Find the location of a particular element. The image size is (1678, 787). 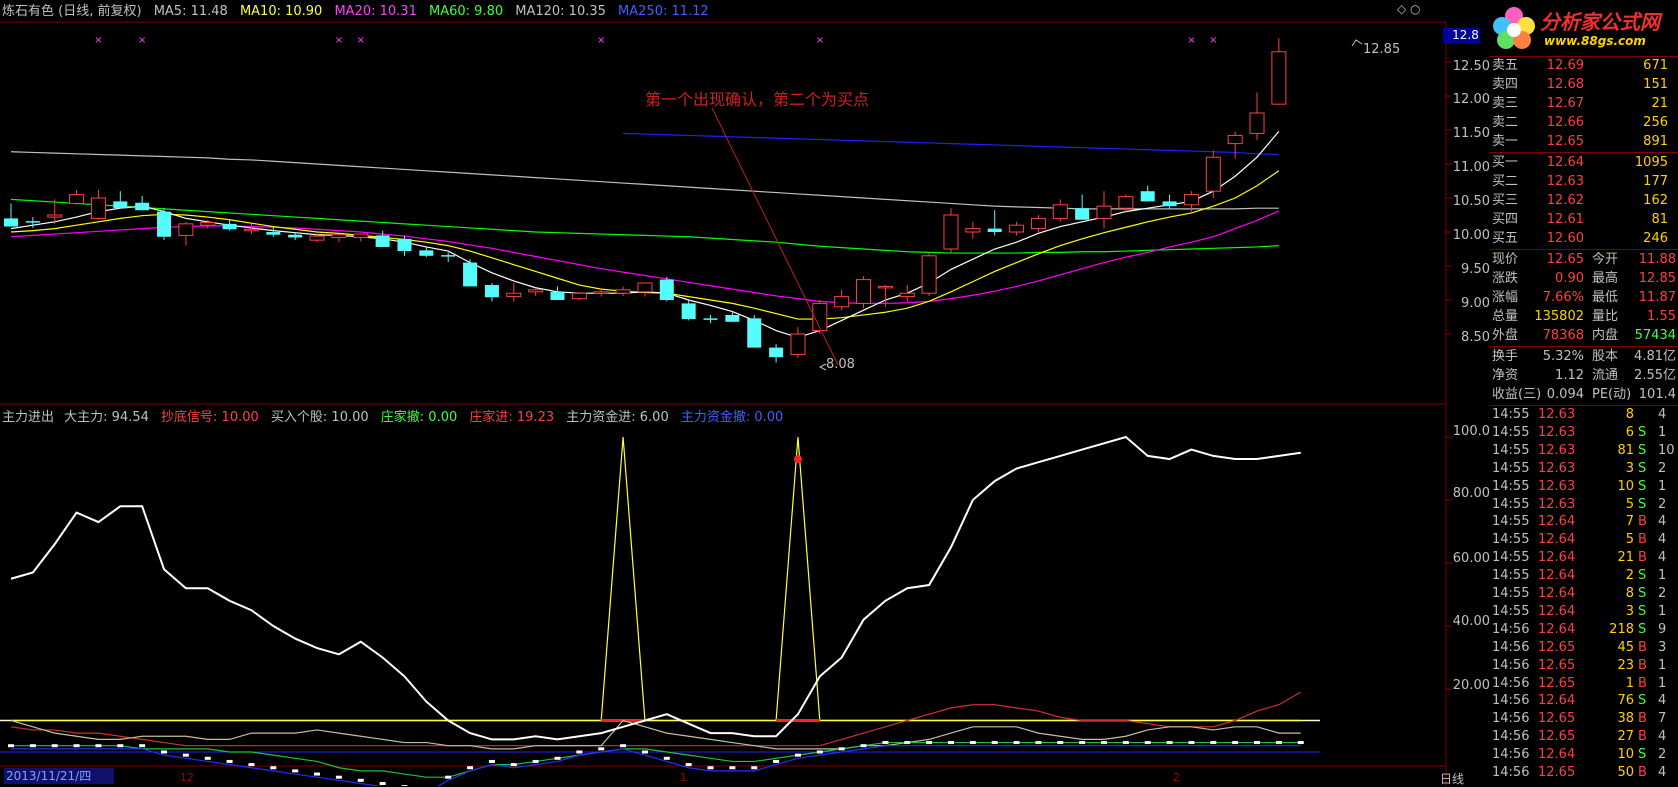

ma10-line is located at coordinates (645, 245).